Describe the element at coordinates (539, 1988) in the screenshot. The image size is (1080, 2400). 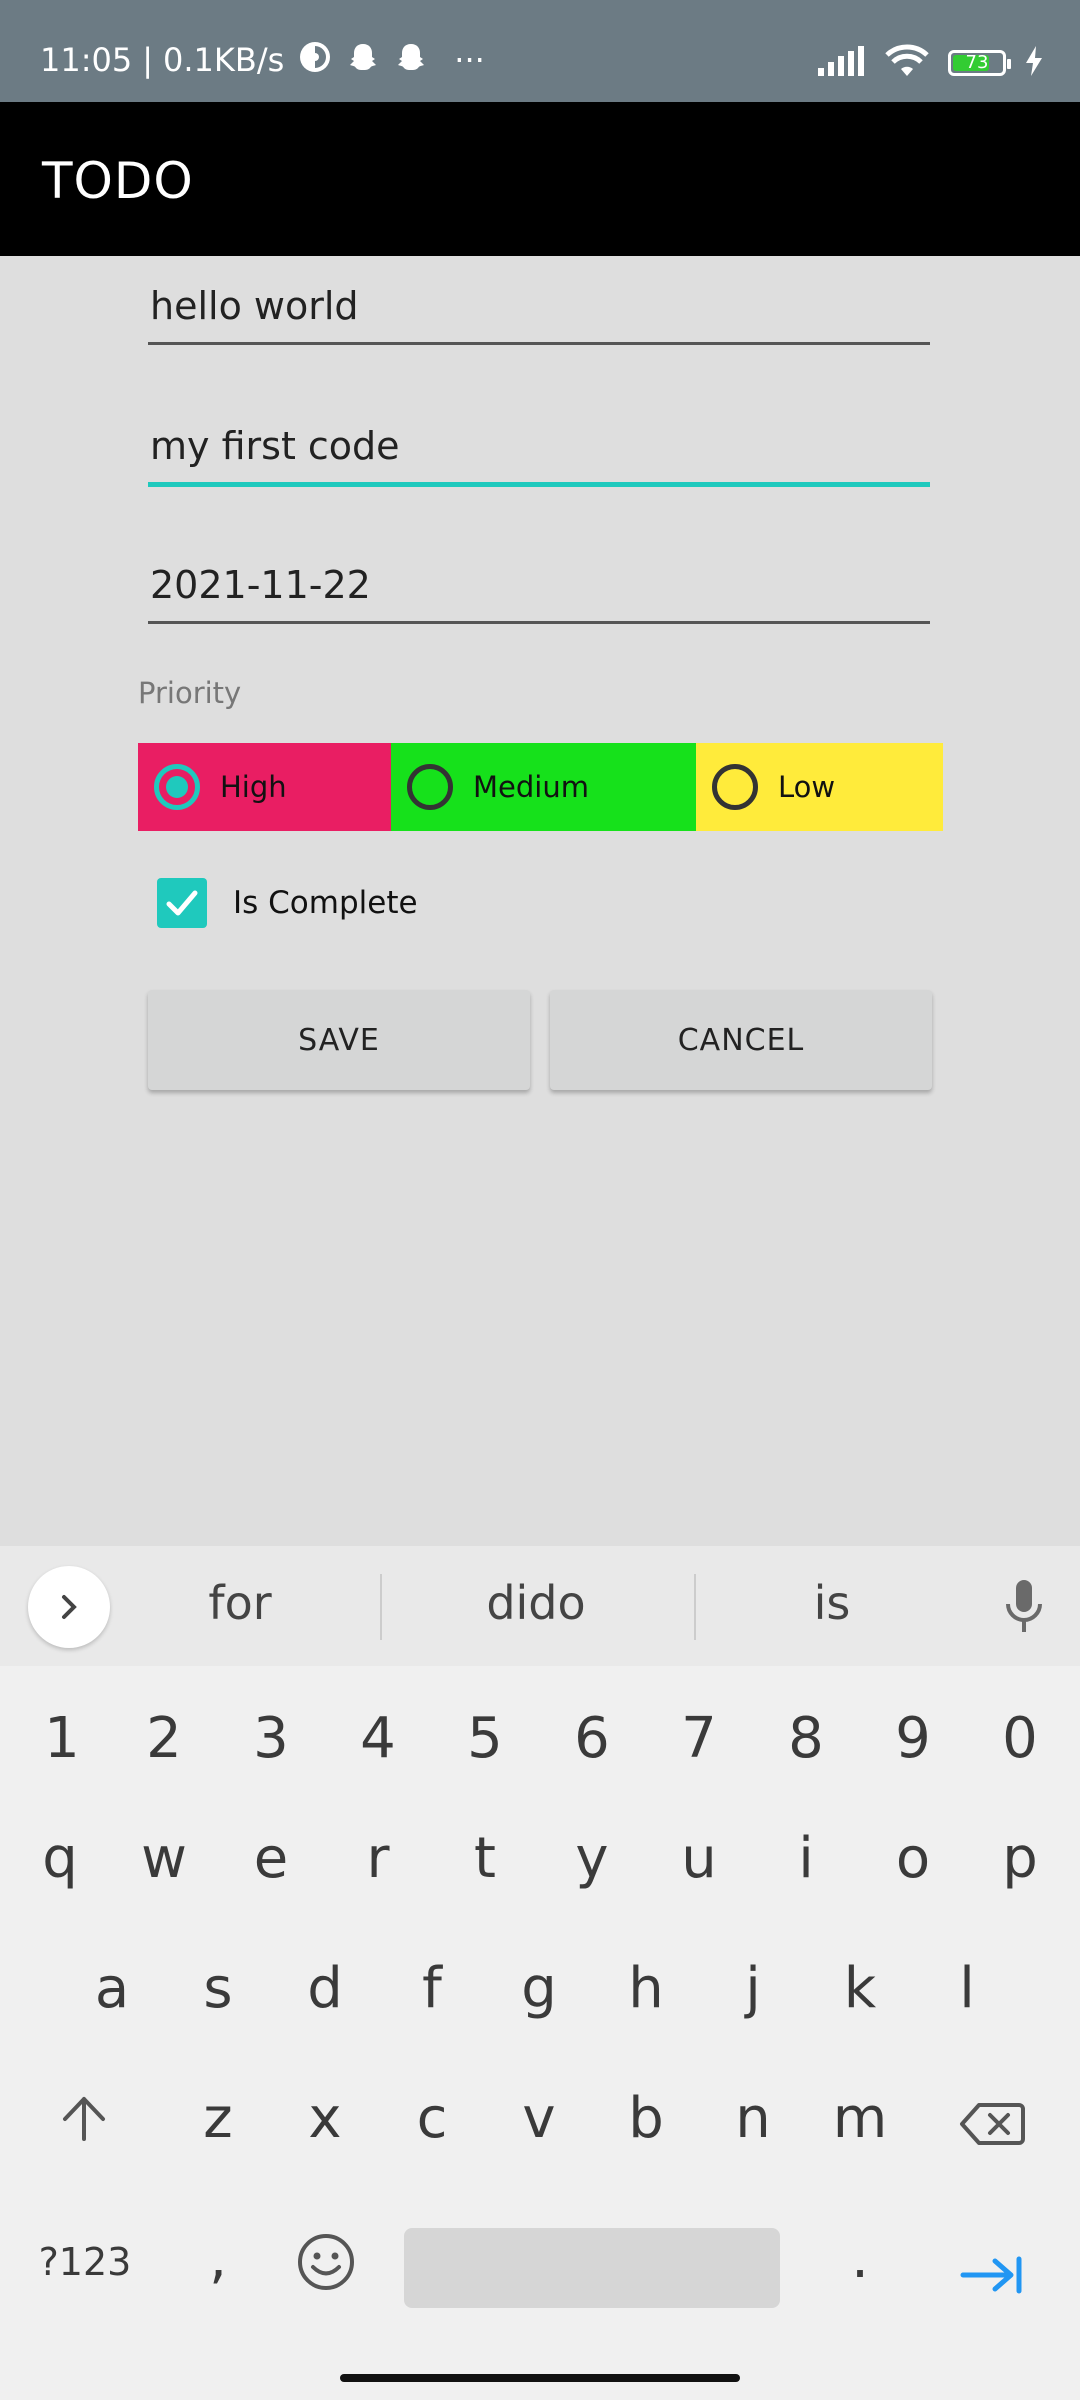
I see `key-g: g` at that location.